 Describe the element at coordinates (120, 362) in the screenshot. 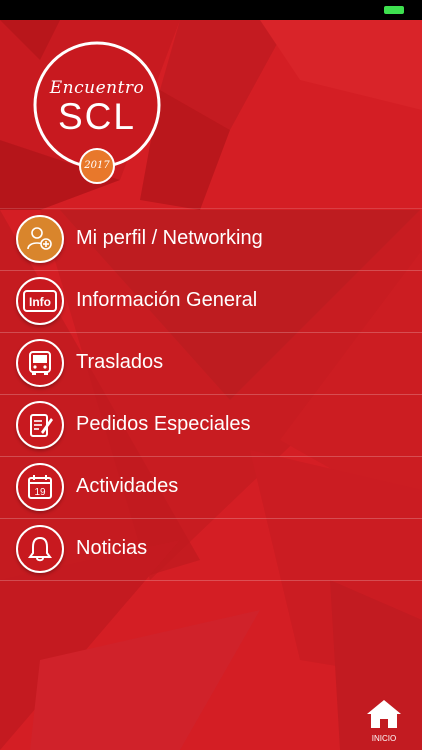

I see `menu-item-label: Traslados` at that location.